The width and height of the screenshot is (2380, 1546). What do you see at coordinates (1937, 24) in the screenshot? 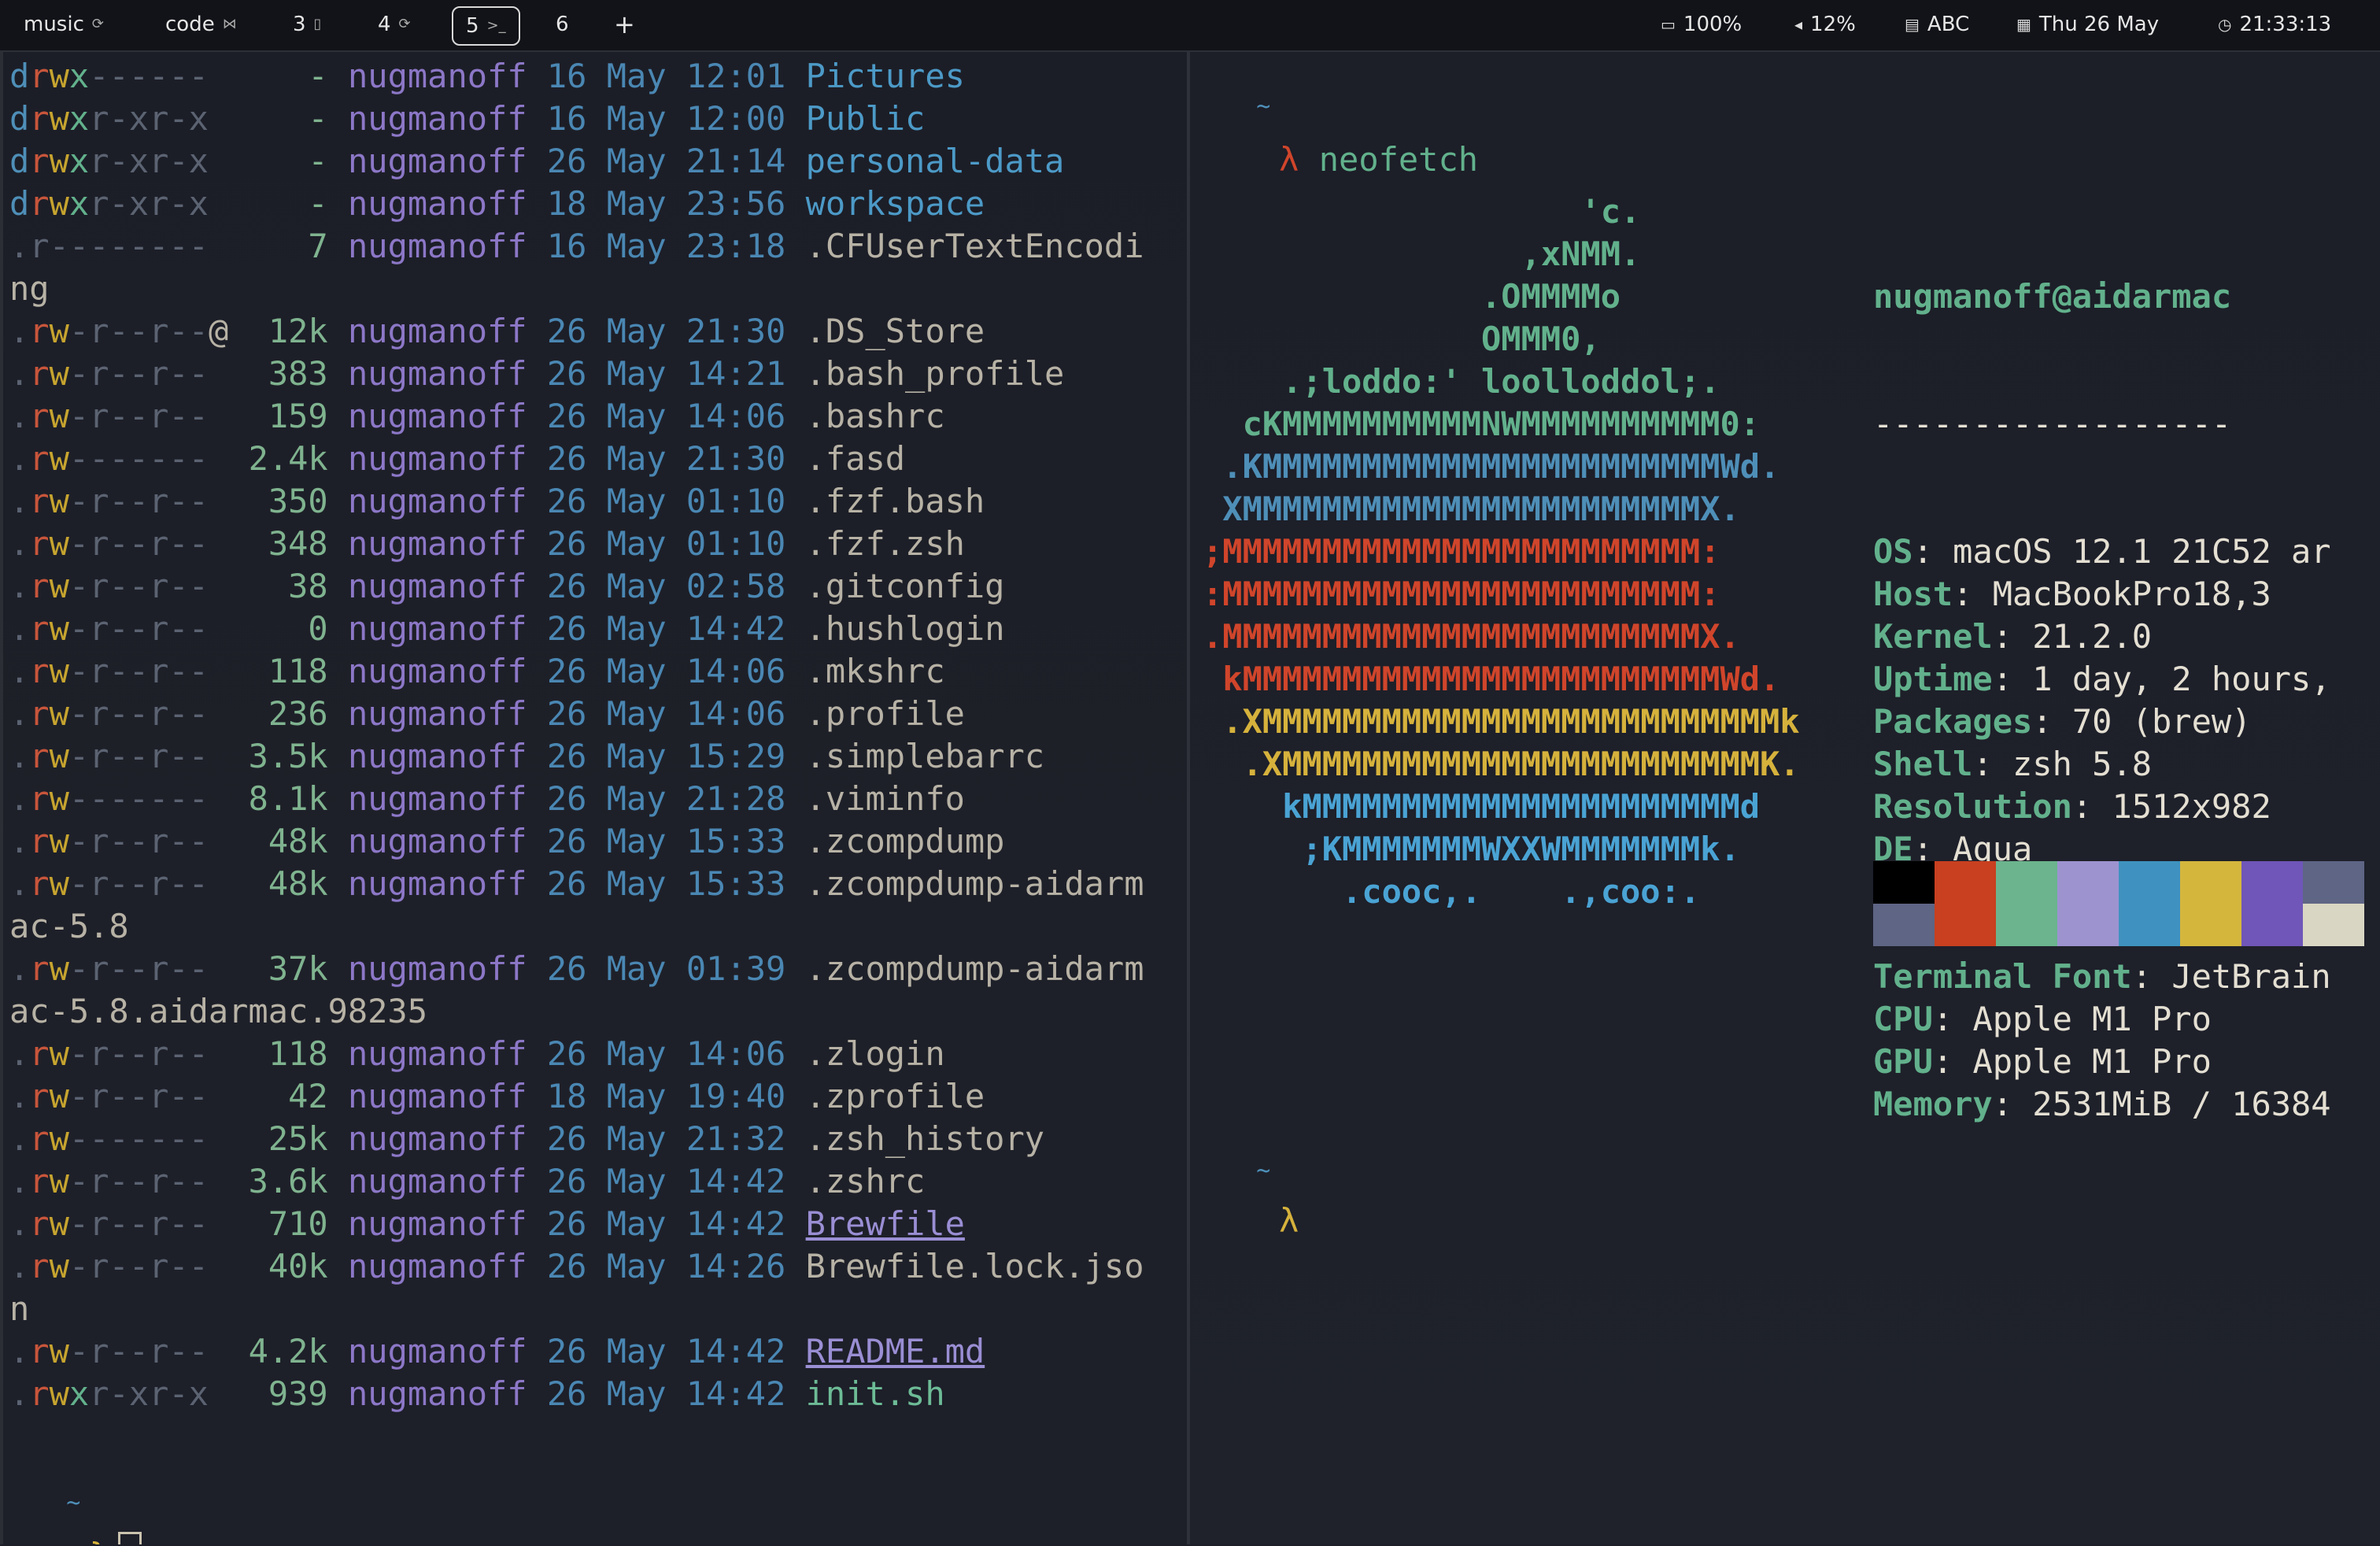
I see `input-source-status: ▤ ABC` at bounding box center [1937, 24].